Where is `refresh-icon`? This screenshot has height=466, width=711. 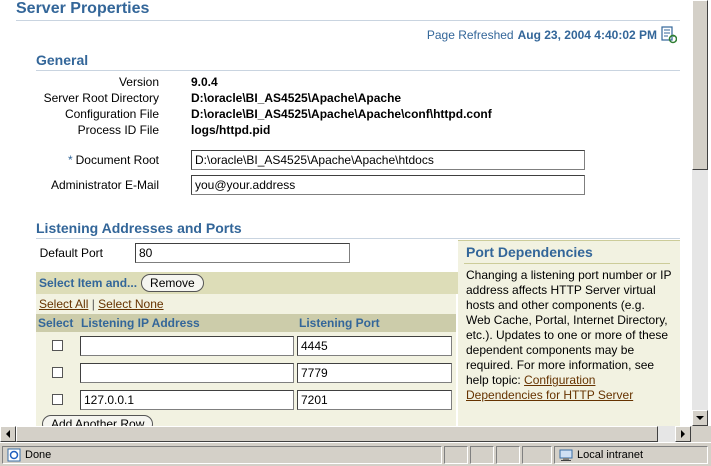
refresh-icon is located at coordinates (669, 35).